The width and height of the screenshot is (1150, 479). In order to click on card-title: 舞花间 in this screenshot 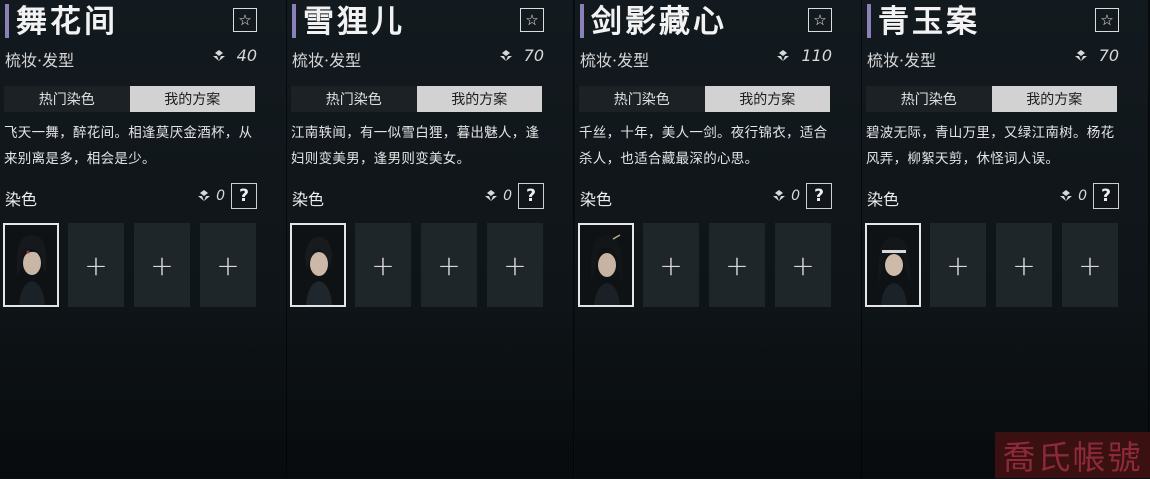, I will do `click(67, 22)`.